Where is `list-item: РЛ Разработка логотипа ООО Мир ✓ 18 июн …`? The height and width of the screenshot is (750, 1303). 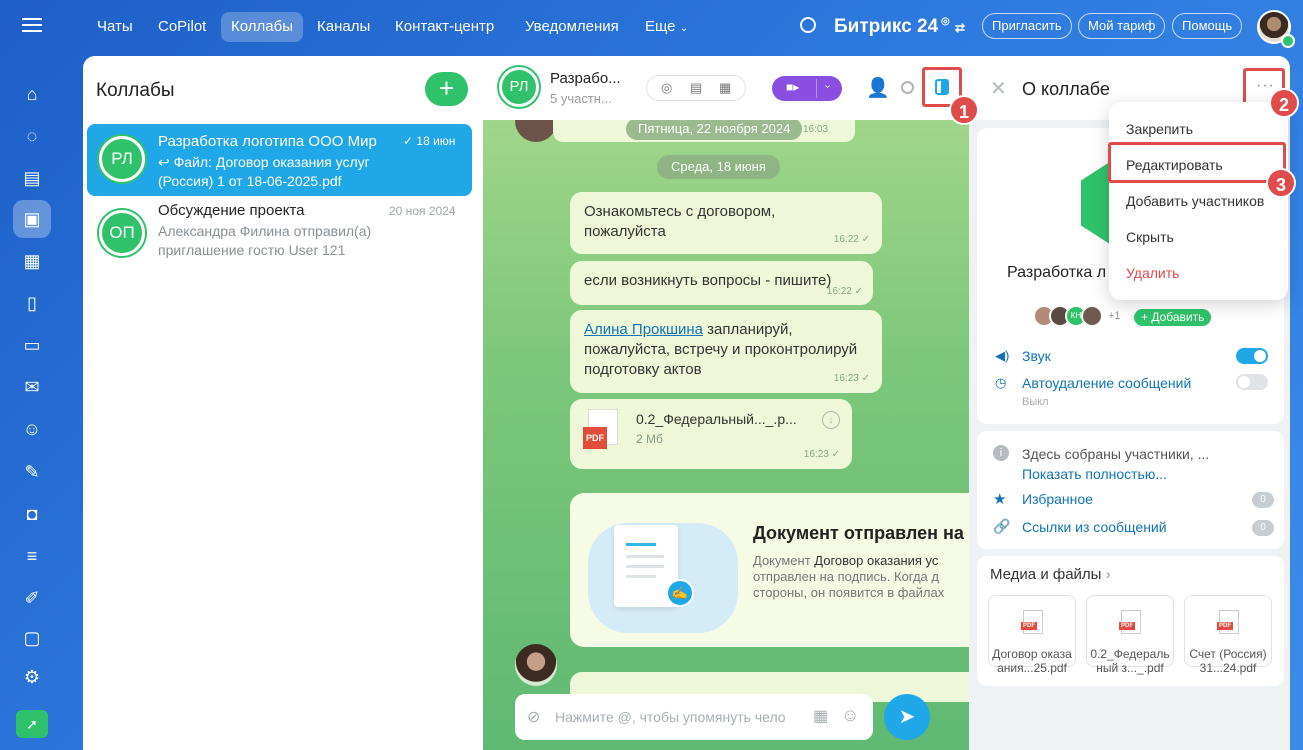
list-item: РЛ Разработка логотипа ООО Мир ✓ 18 июн … is located at coordinates (279, 160).